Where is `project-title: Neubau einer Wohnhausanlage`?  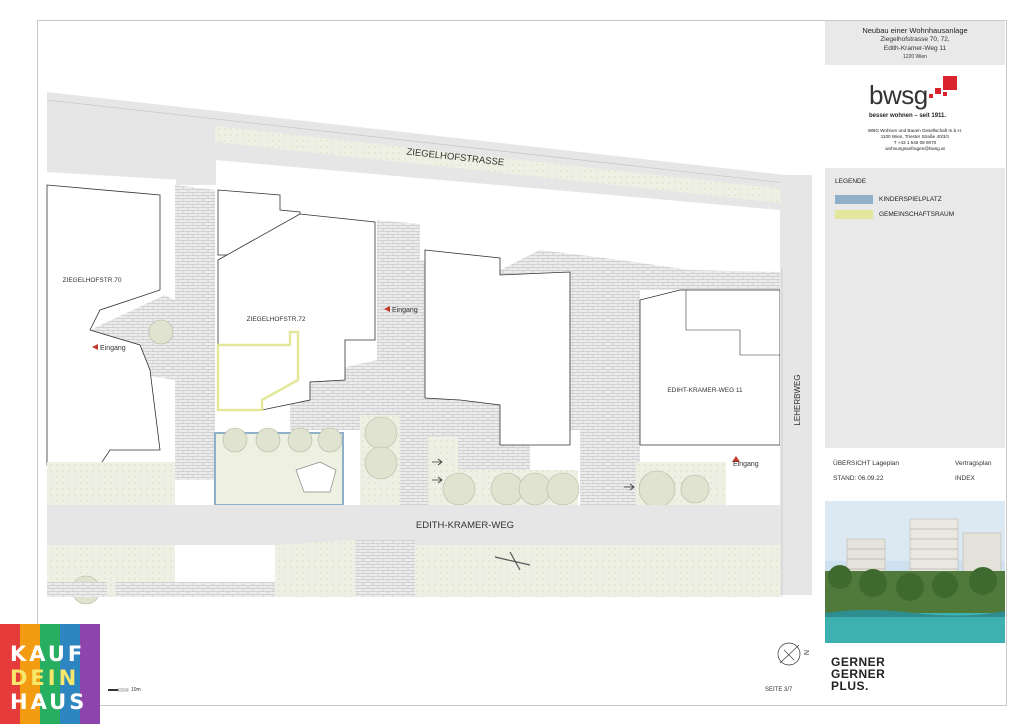
project-title: Neubau einer Wohnhausanlage is located at coordinates (915, 30).